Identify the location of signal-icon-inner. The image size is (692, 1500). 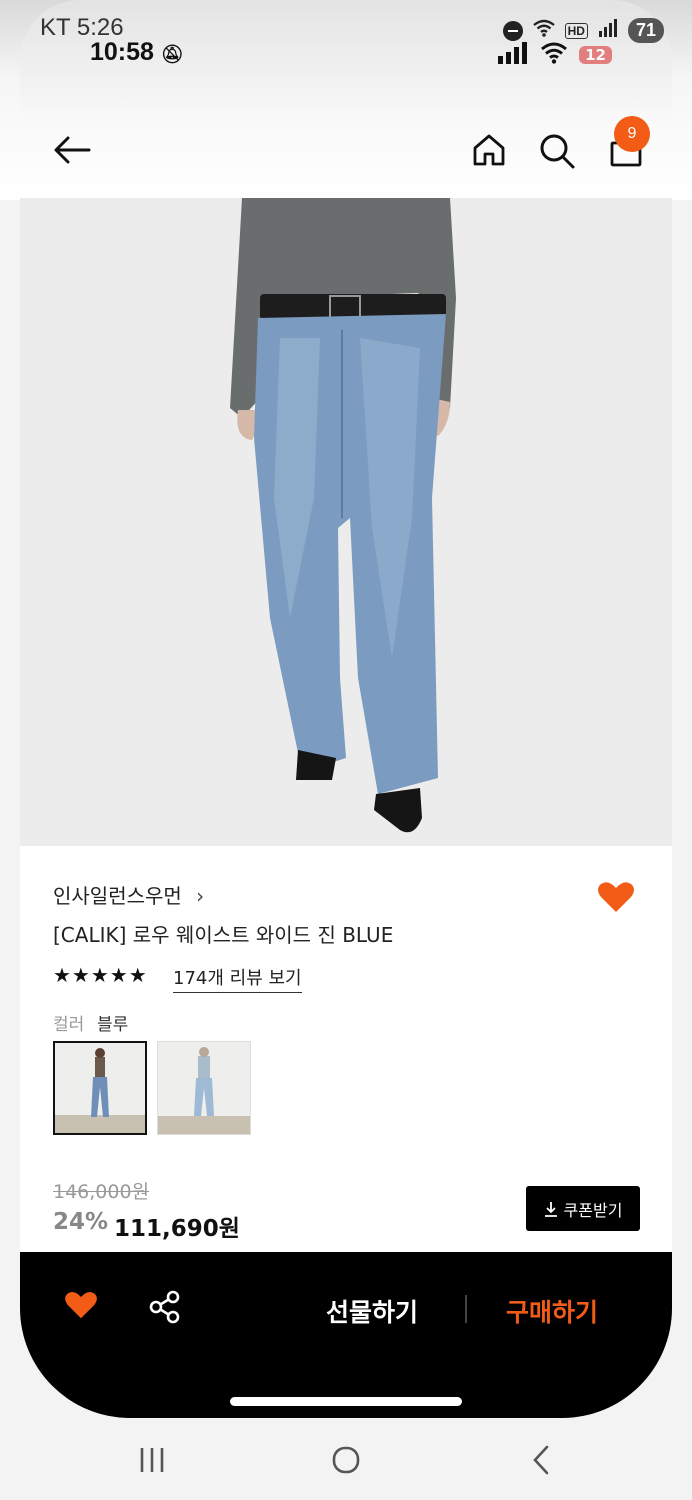
(513, 55).